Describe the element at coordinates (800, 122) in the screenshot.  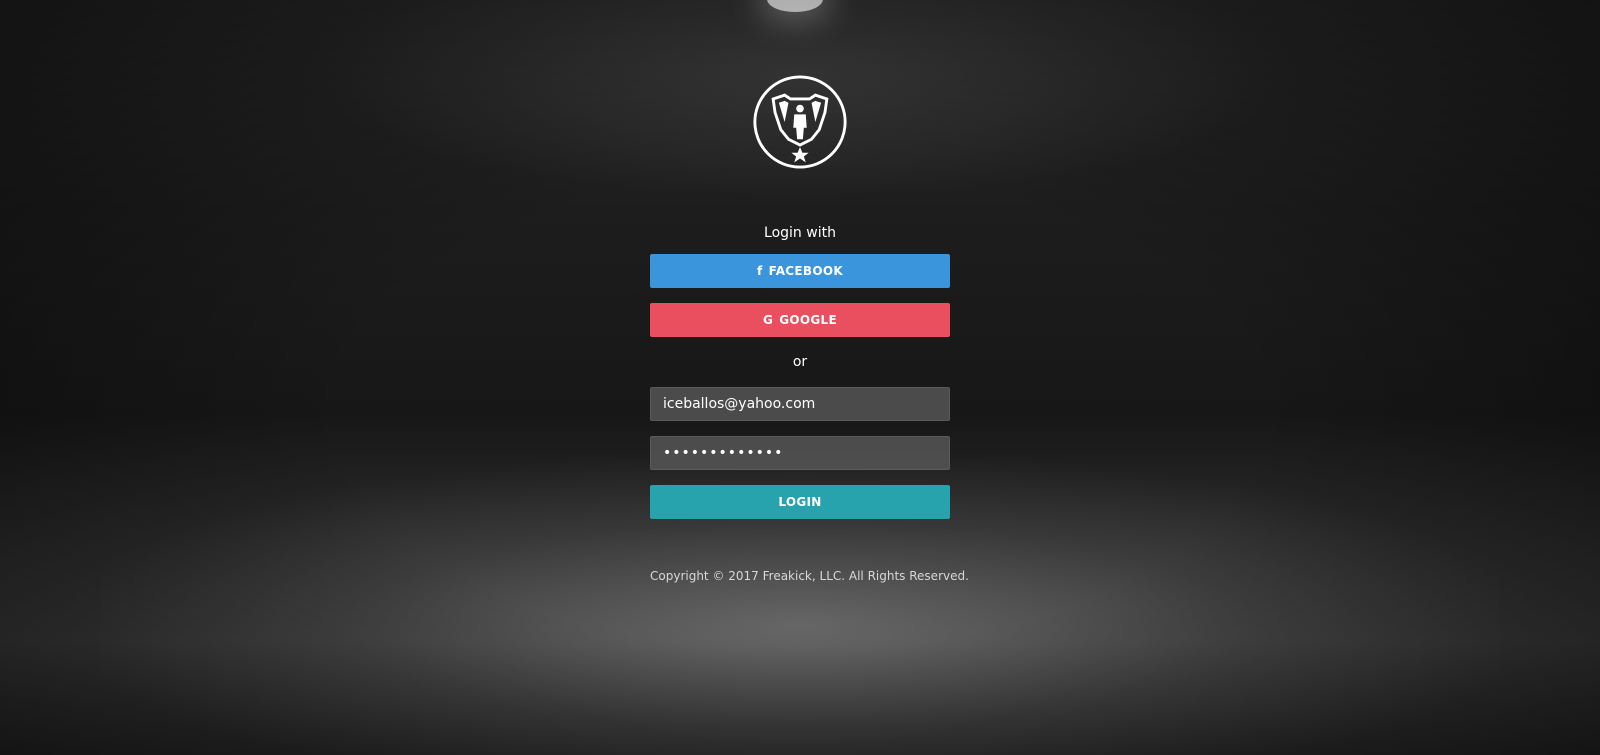
I see `trophy-logo` at that location.